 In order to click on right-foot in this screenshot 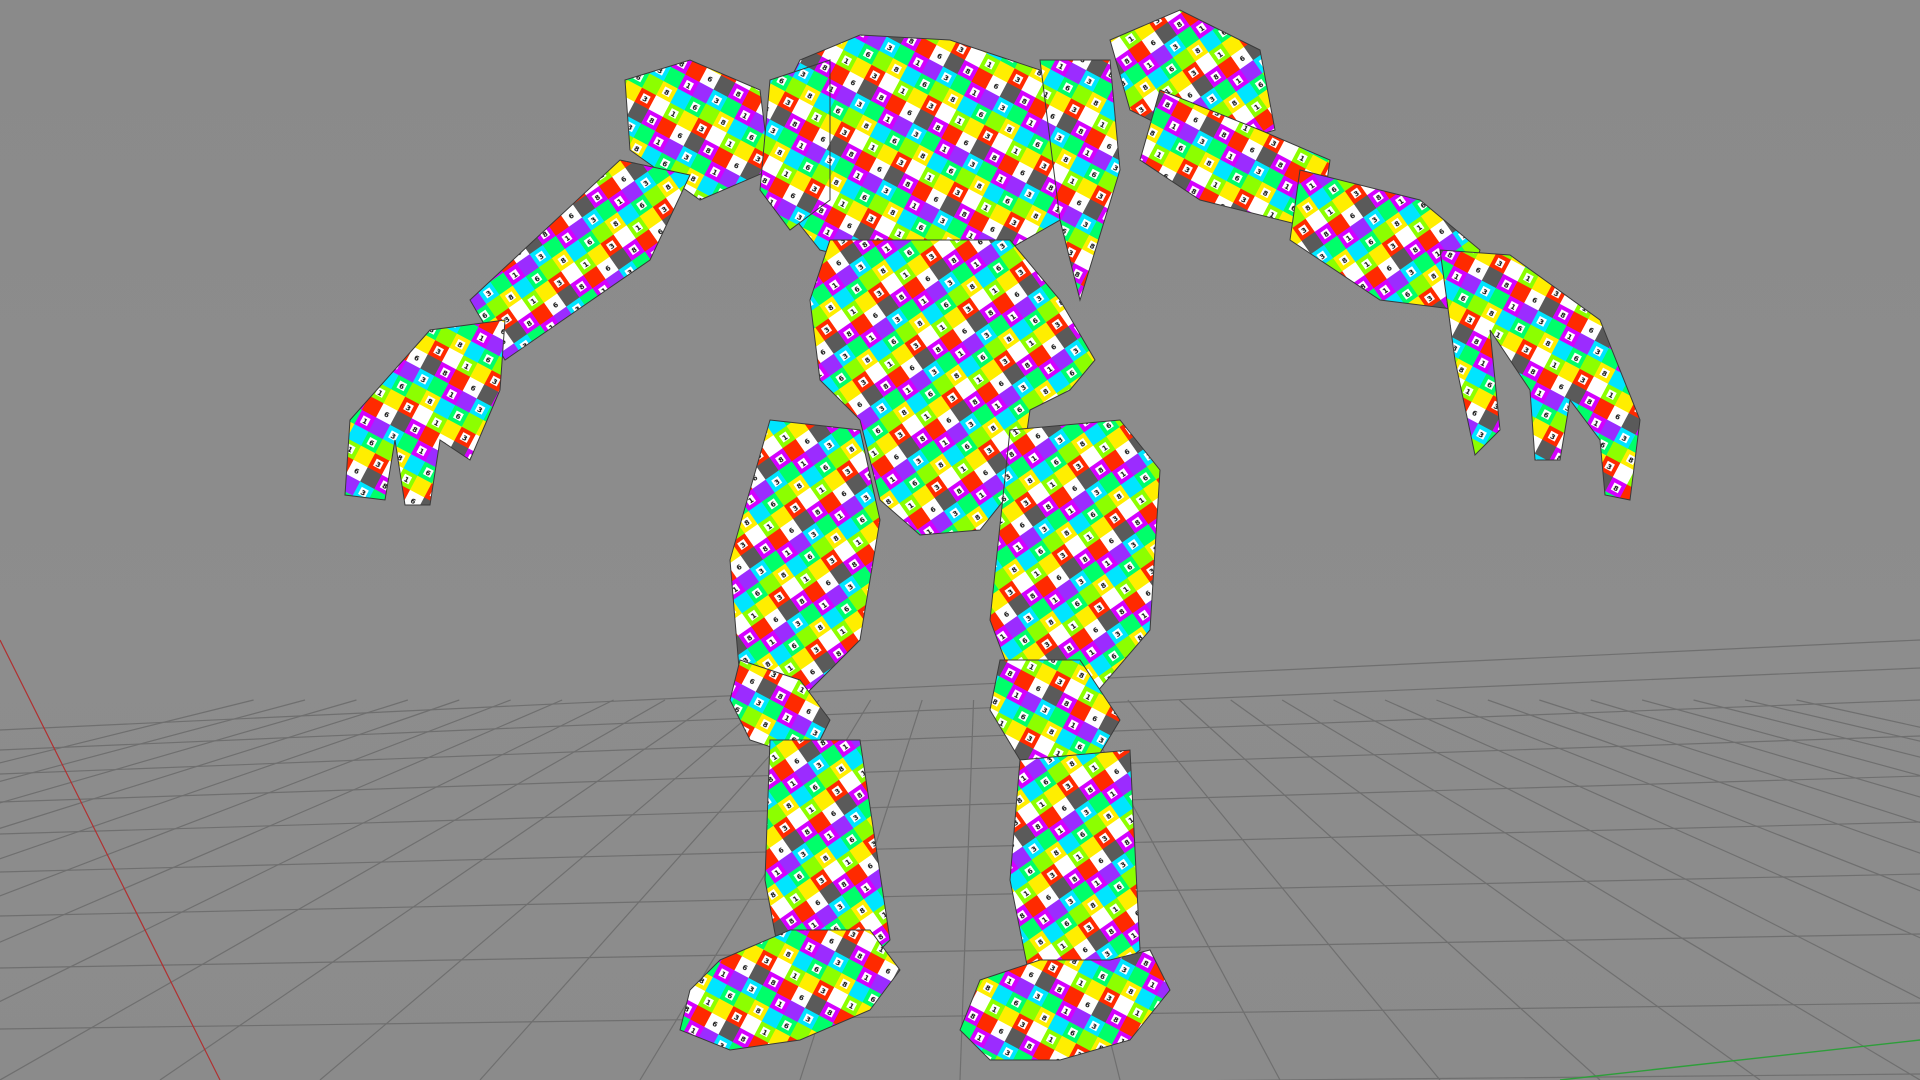, I will do `click(1065, 1005)`.